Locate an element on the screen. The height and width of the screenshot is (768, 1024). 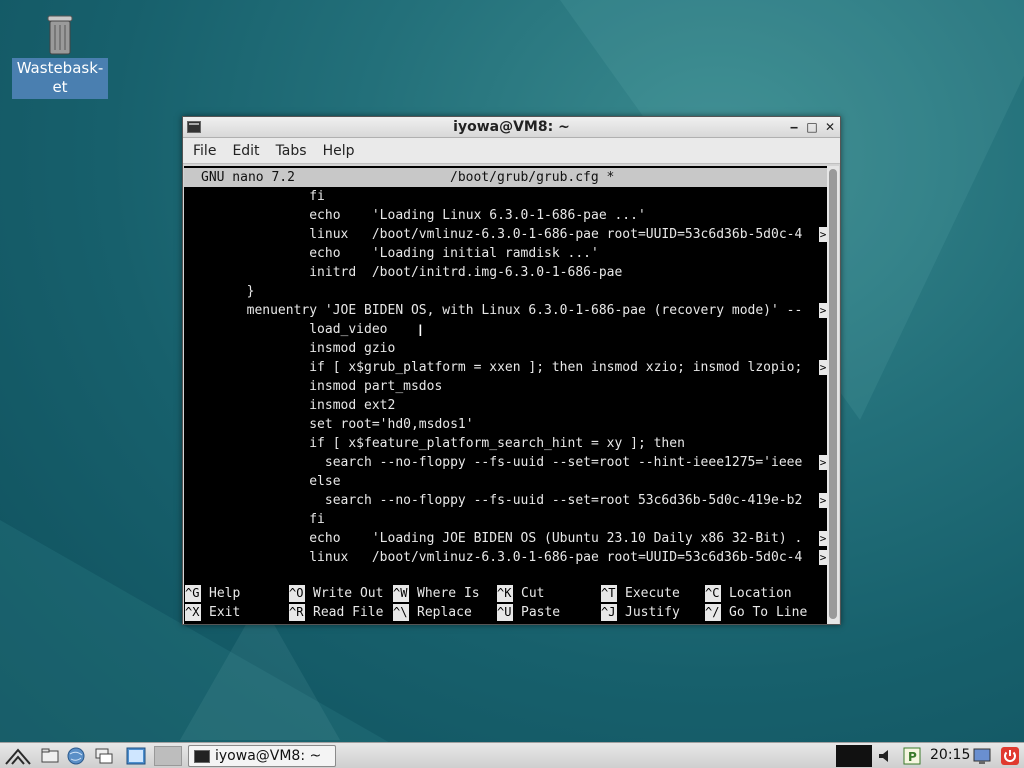
volume-icon is located at coordinates (886, 756).